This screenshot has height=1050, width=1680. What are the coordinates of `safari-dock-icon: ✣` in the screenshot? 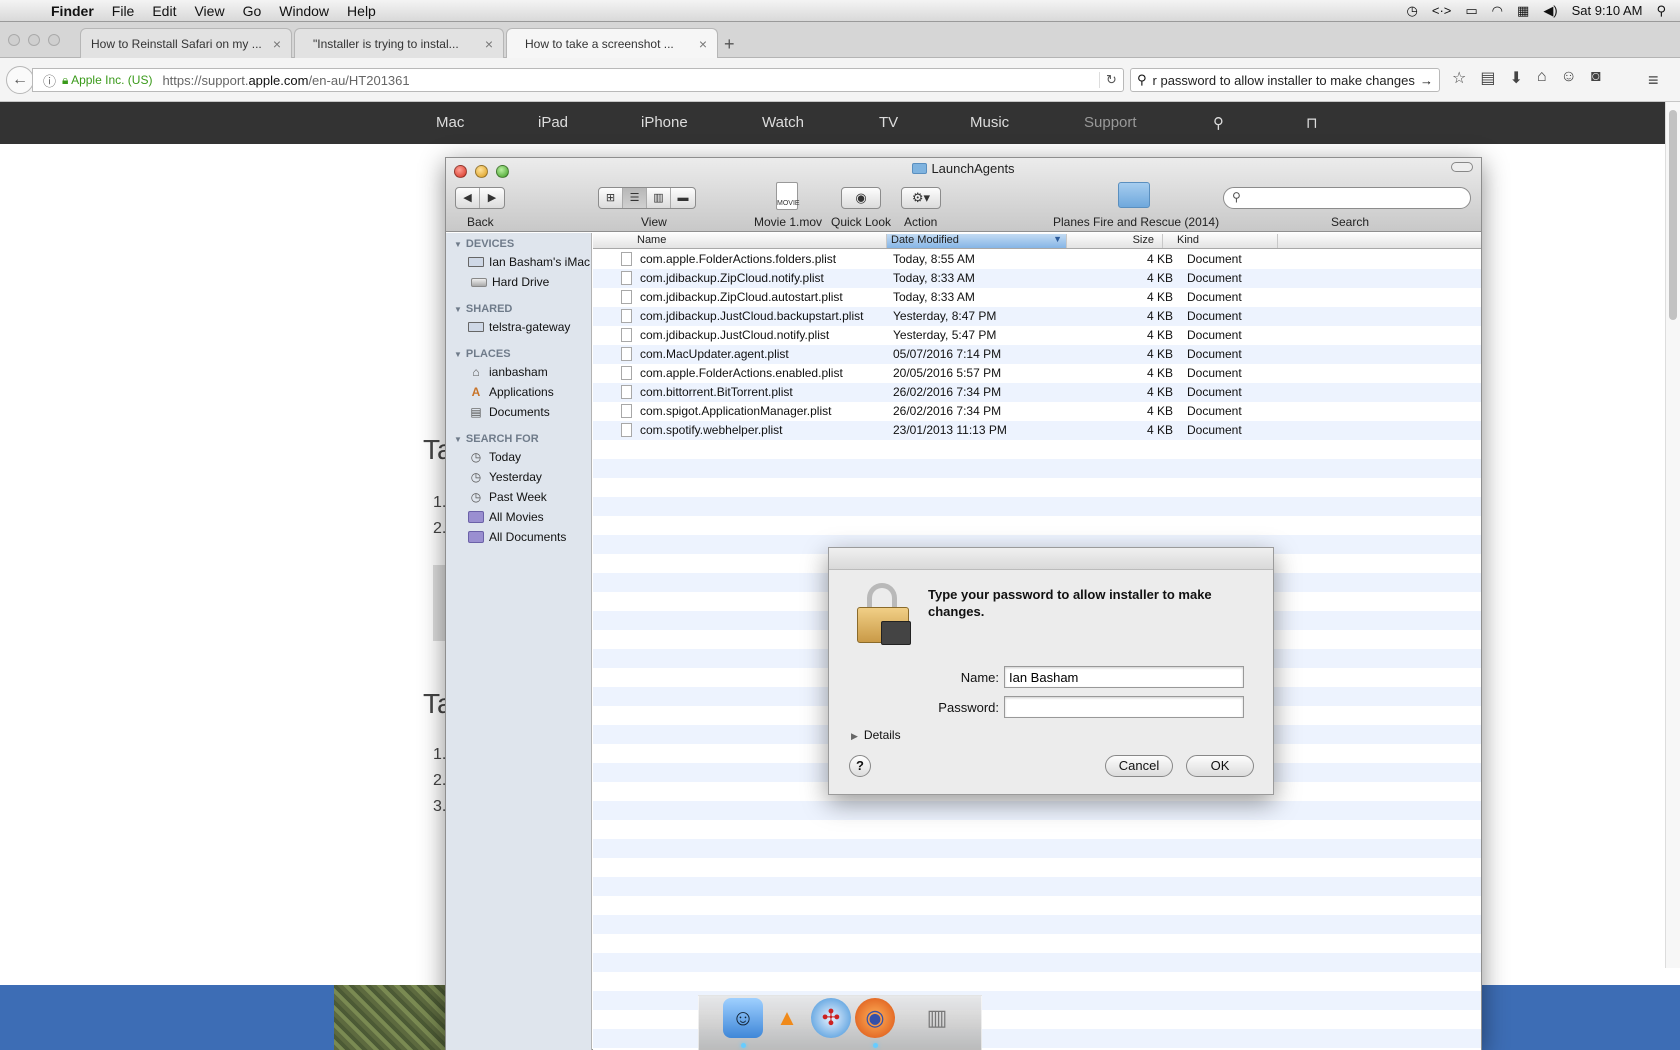 It's located at (831, 1018).